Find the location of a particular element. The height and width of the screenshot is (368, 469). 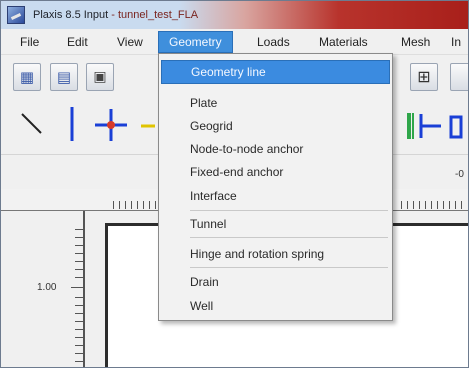

new-project-icon: ▦ is located at coordinates (27, 76).